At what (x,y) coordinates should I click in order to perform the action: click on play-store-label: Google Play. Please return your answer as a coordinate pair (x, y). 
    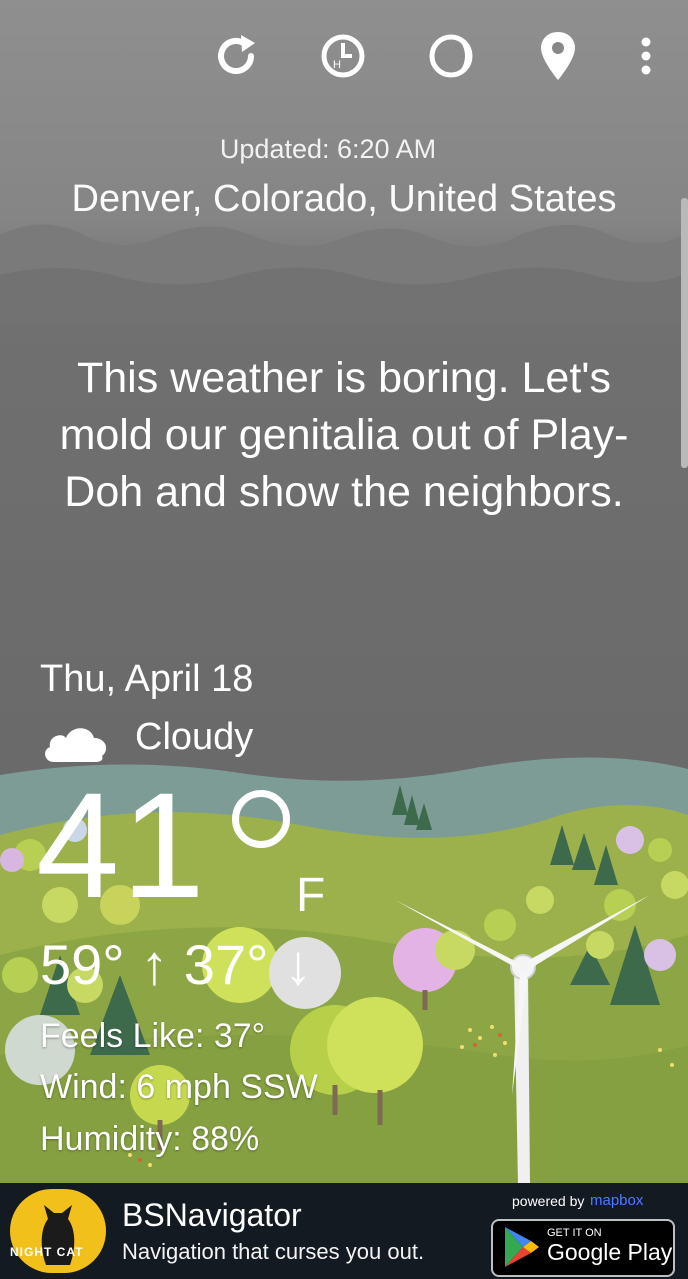
    Looking at the image, I should click on (610, 1252).